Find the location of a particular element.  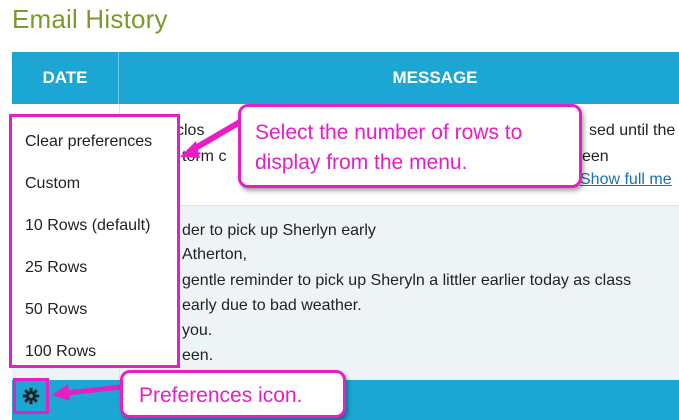

menu-item-100-rows: 100 Rows is located at coordinates (60, 352).